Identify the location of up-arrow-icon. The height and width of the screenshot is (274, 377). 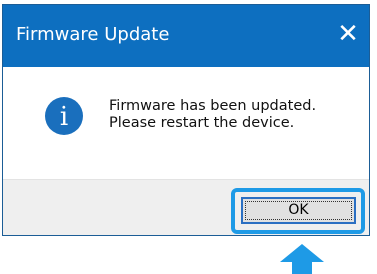
(302, 259).